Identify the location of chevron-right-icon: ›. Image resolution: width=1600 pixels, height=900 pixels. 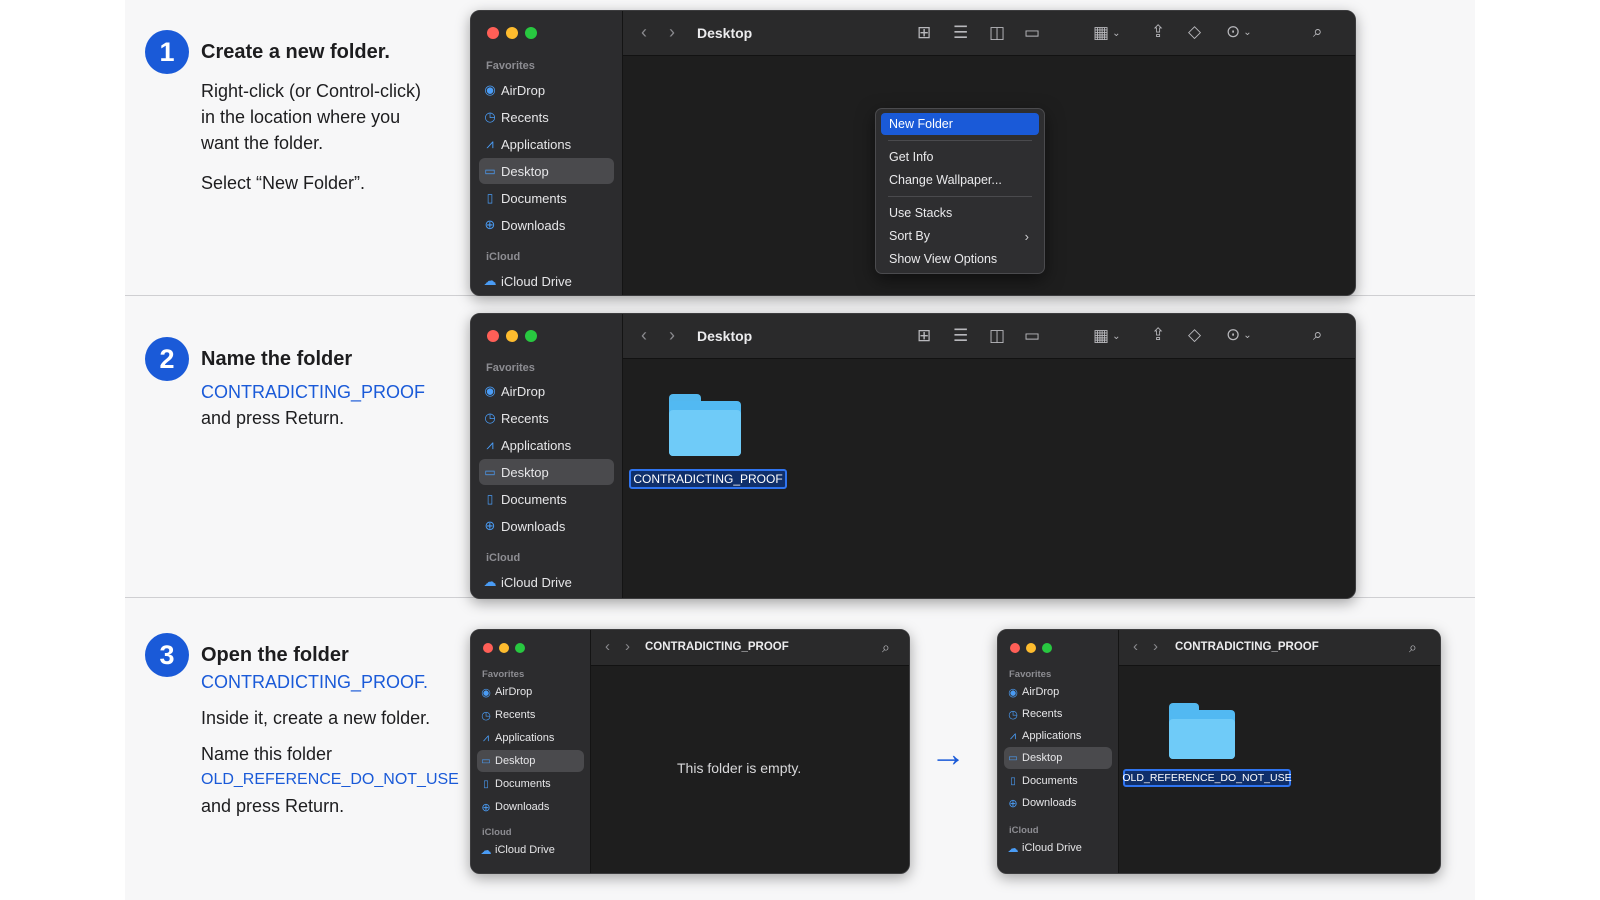
(1026, 236).